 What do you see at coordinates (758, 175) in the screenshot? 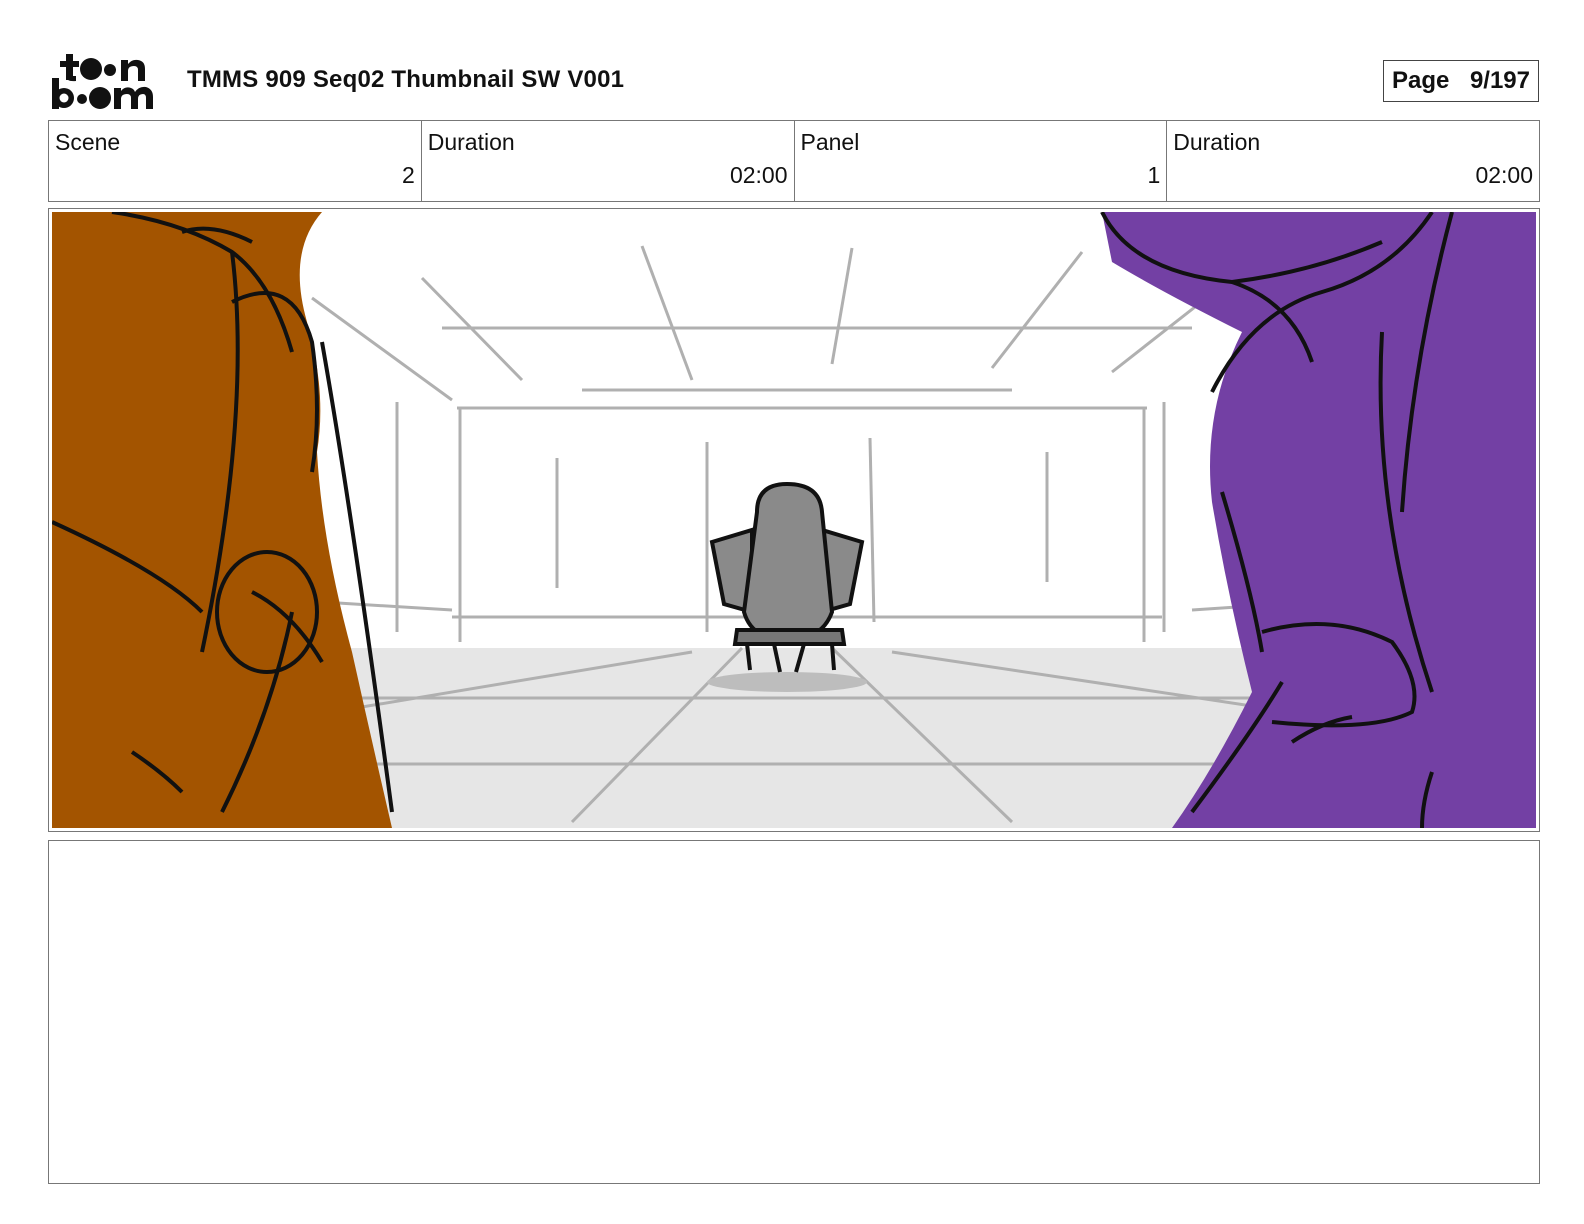
I see `scene-duration-value: 02:00` at bounding box center [758, 175].